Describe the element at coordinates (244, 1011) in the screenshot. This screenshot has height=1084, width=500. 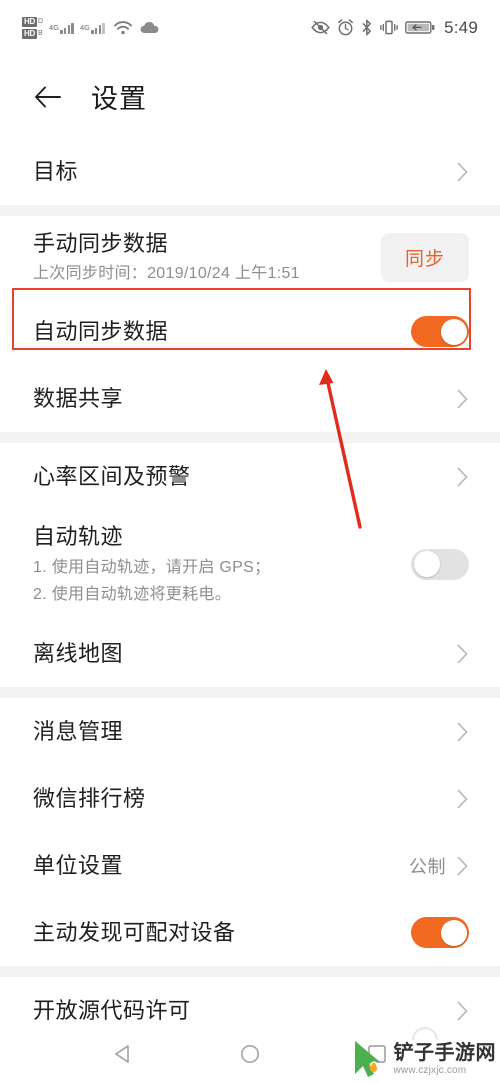
I see `row-text: 开放源代码许可` at that location.